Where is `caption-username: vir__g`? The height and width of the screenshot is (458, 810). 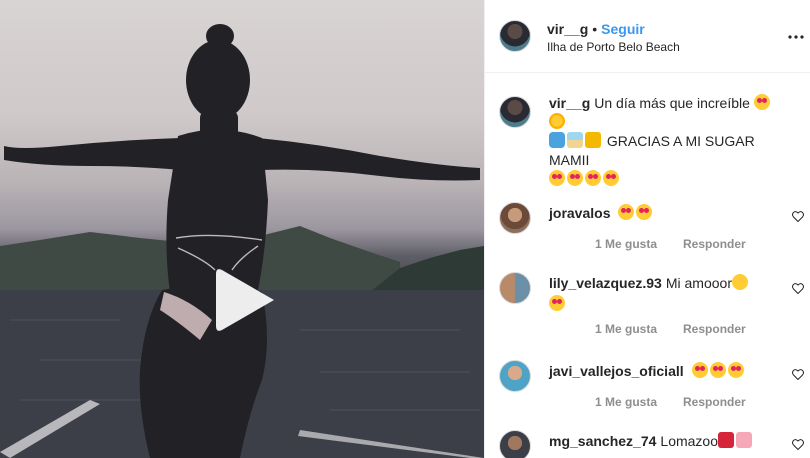 caption-username: vir__g is located at coordinates (569, 103).